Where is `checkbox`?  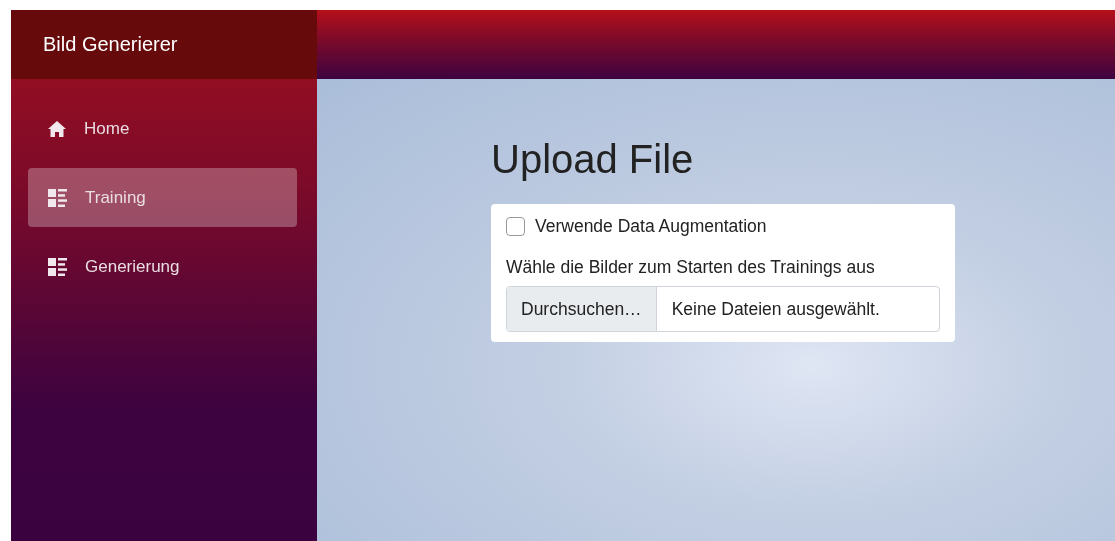 checkbox is located at coordinates (515, 226).